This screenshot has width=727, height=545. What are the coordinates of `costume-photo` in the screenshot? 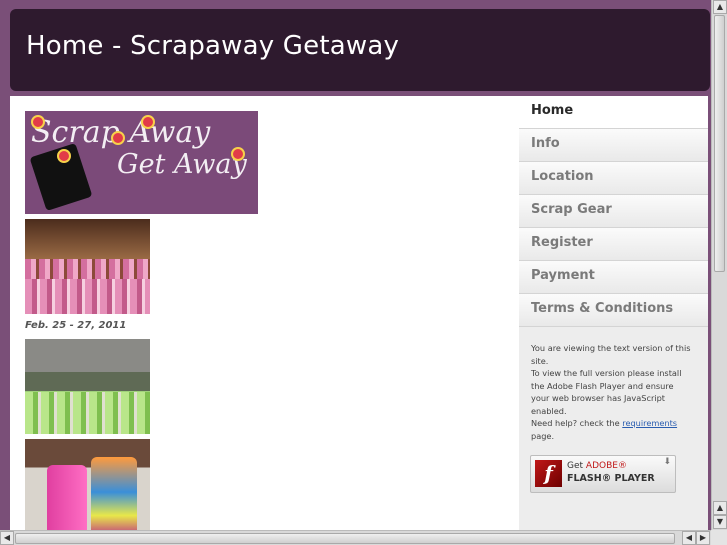 It's located at (87, 484).